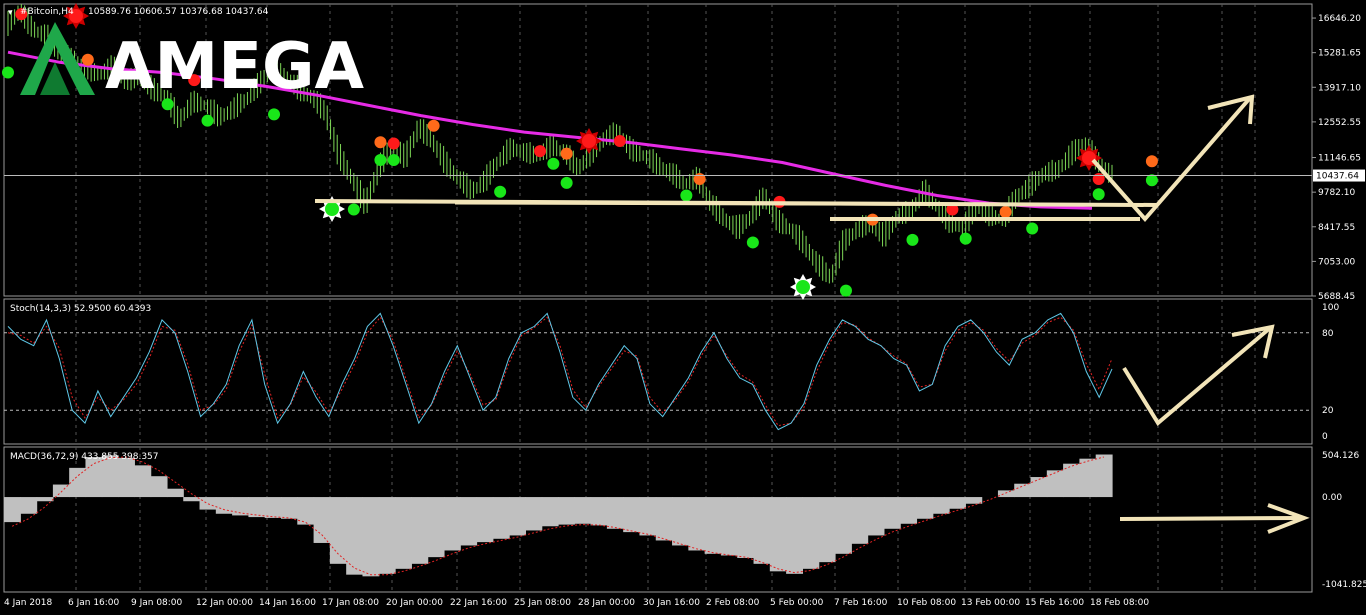 The width and height of the screenshot is (1366, 615). I want to click on ohlc-text: 10589.76 10606.57 10376.68 10437.64, so click(178, 12).